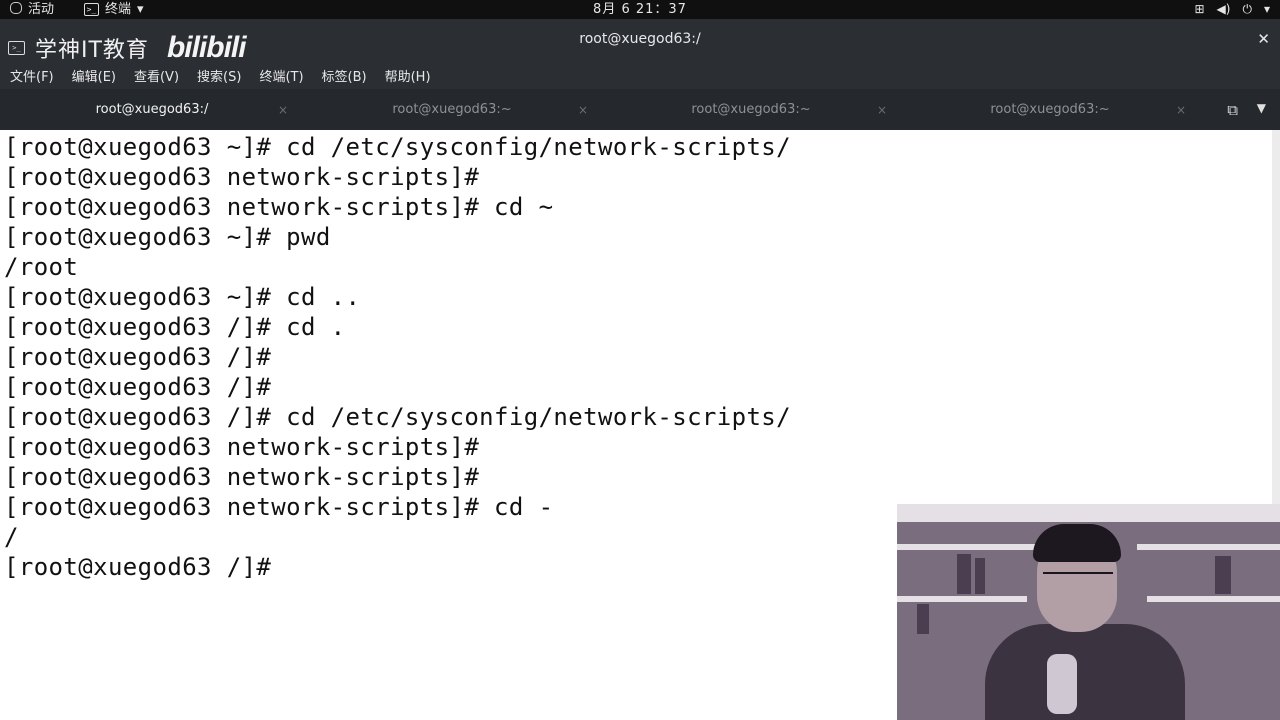 This screenshot has height=720, width=1280. I want to click on tab-2: root@xuegod63:~ ×, so click(452, 109).